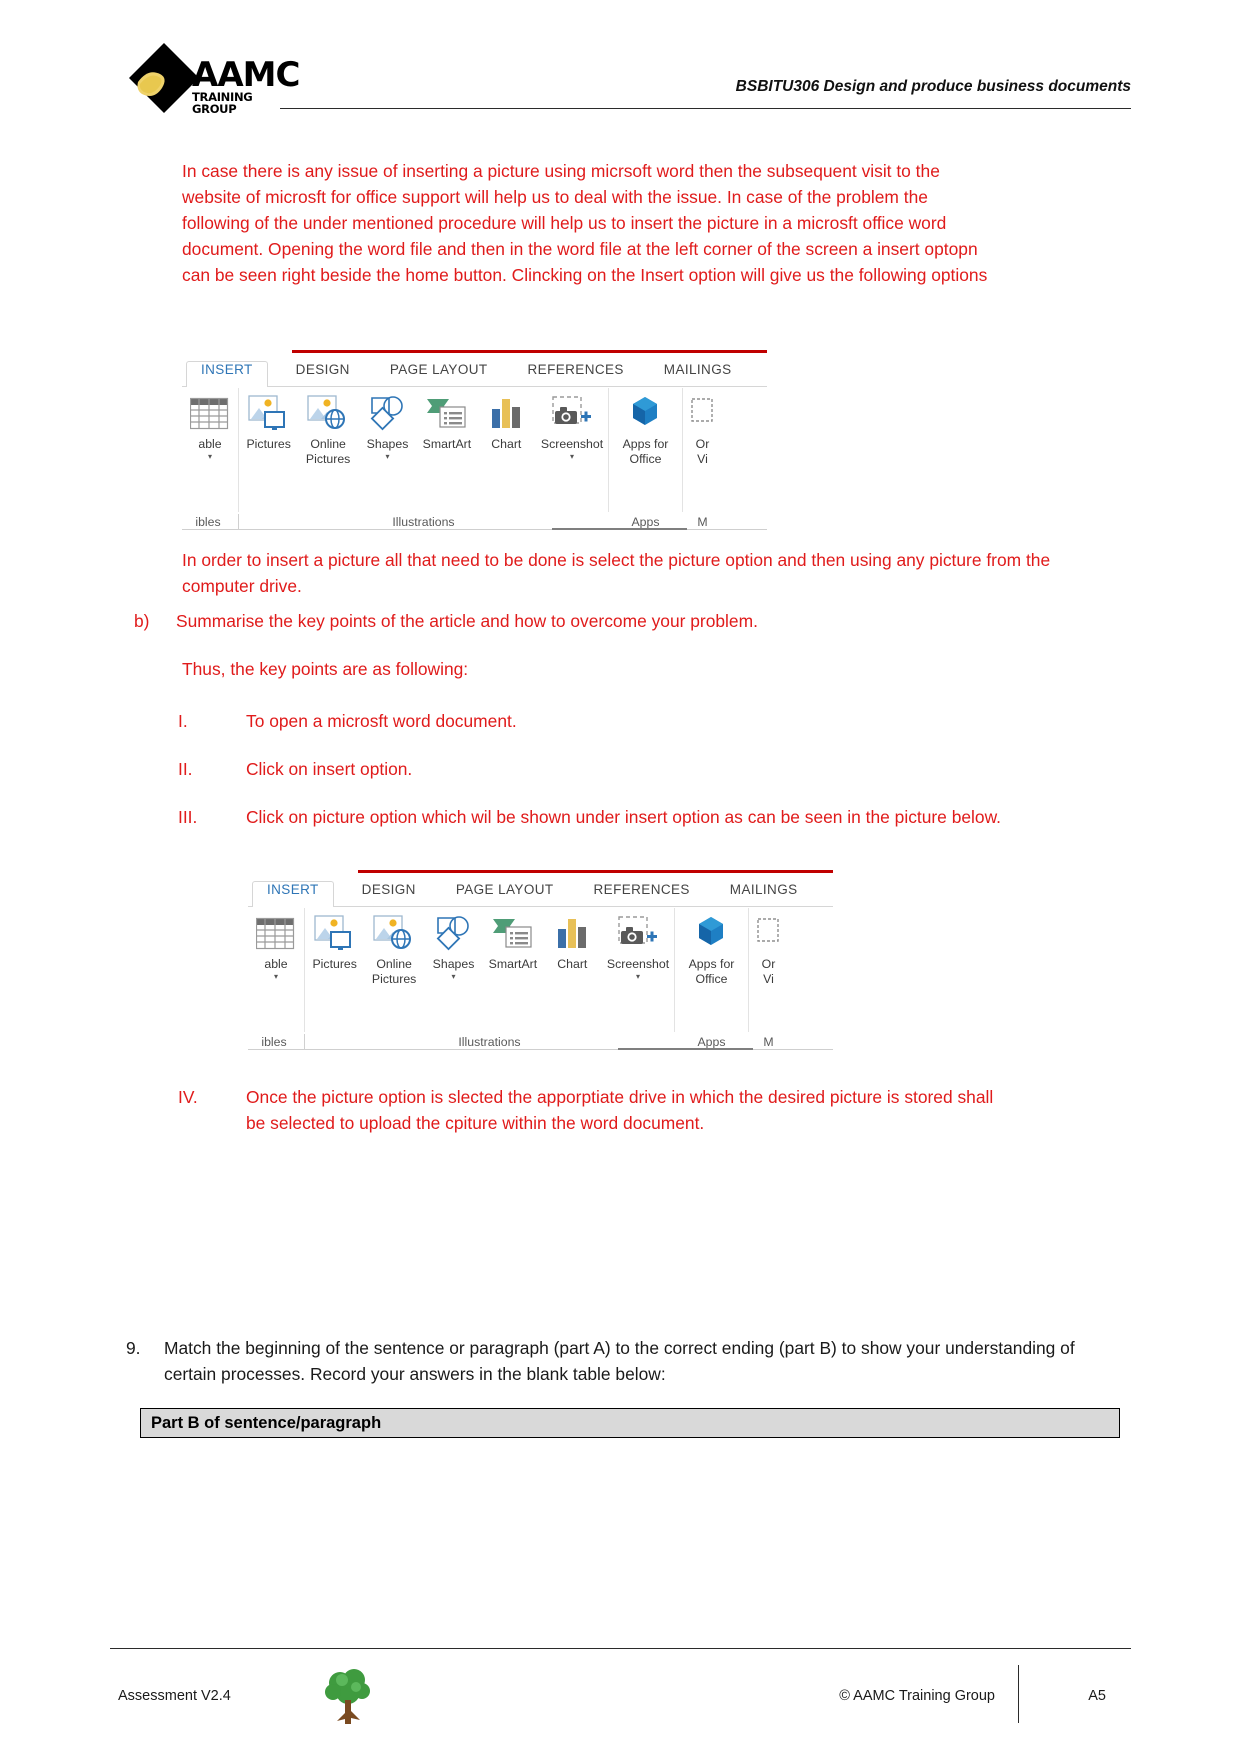  I want to click on footer-copyright: © AAMC Training Group, so click(917, 1696).